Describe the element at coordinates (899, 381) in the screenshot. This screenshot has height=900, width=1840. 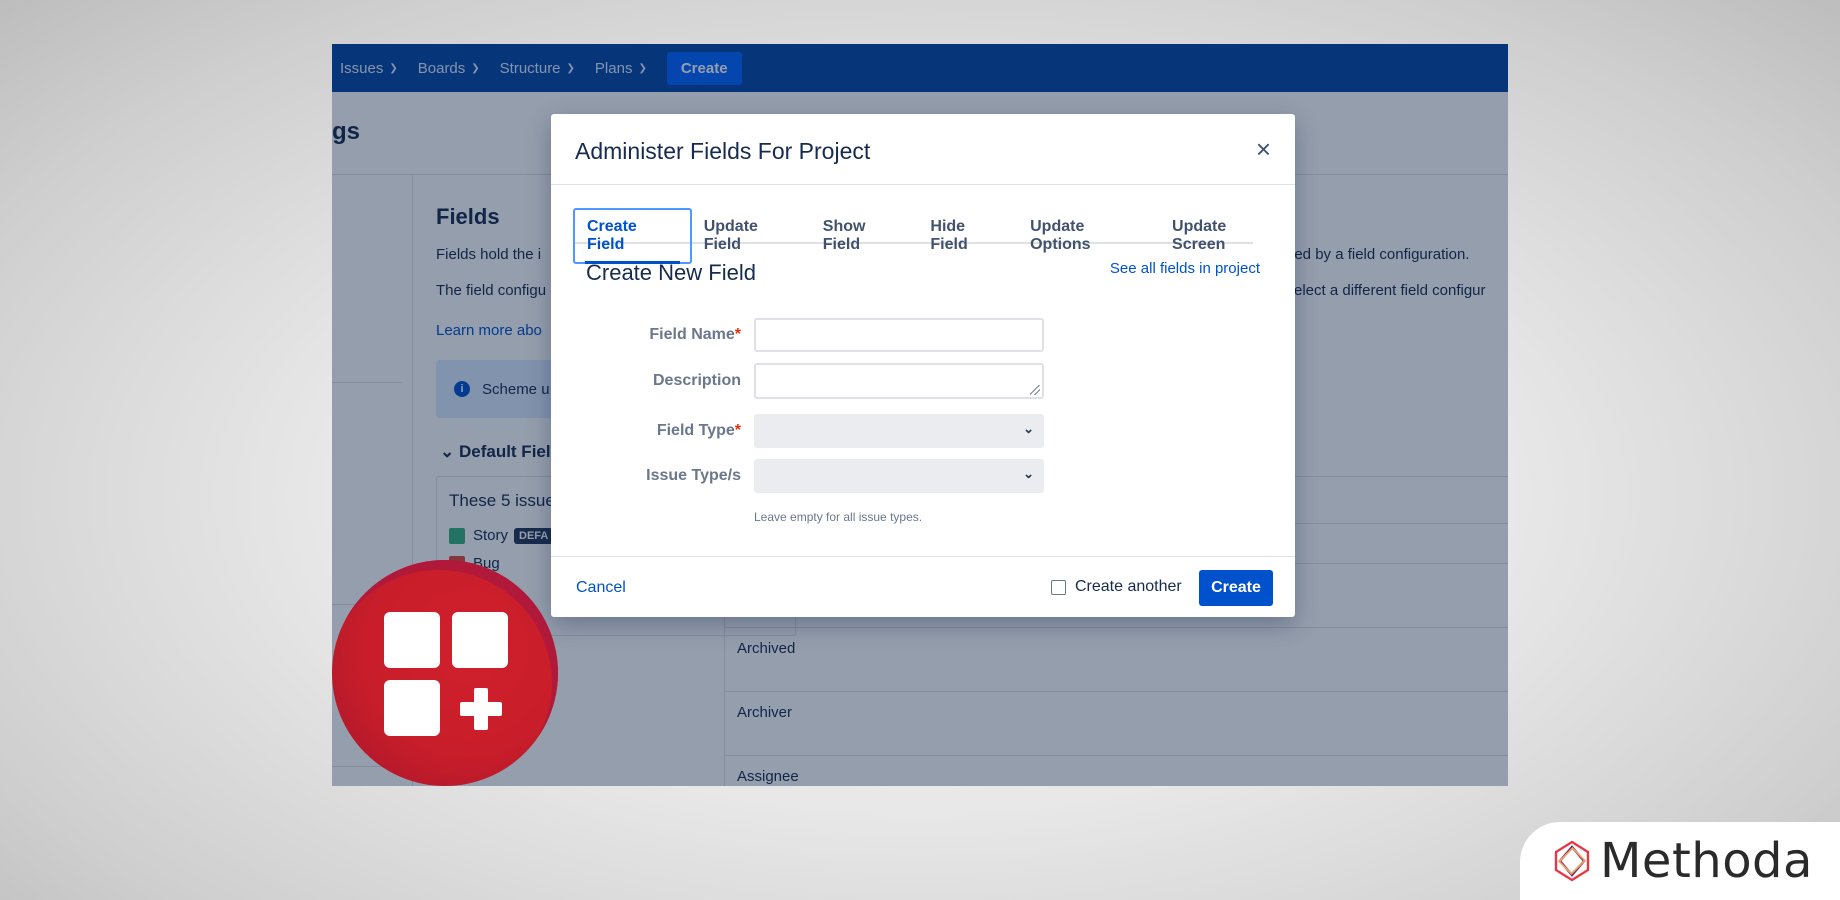
I see `description-textarea` at that location.